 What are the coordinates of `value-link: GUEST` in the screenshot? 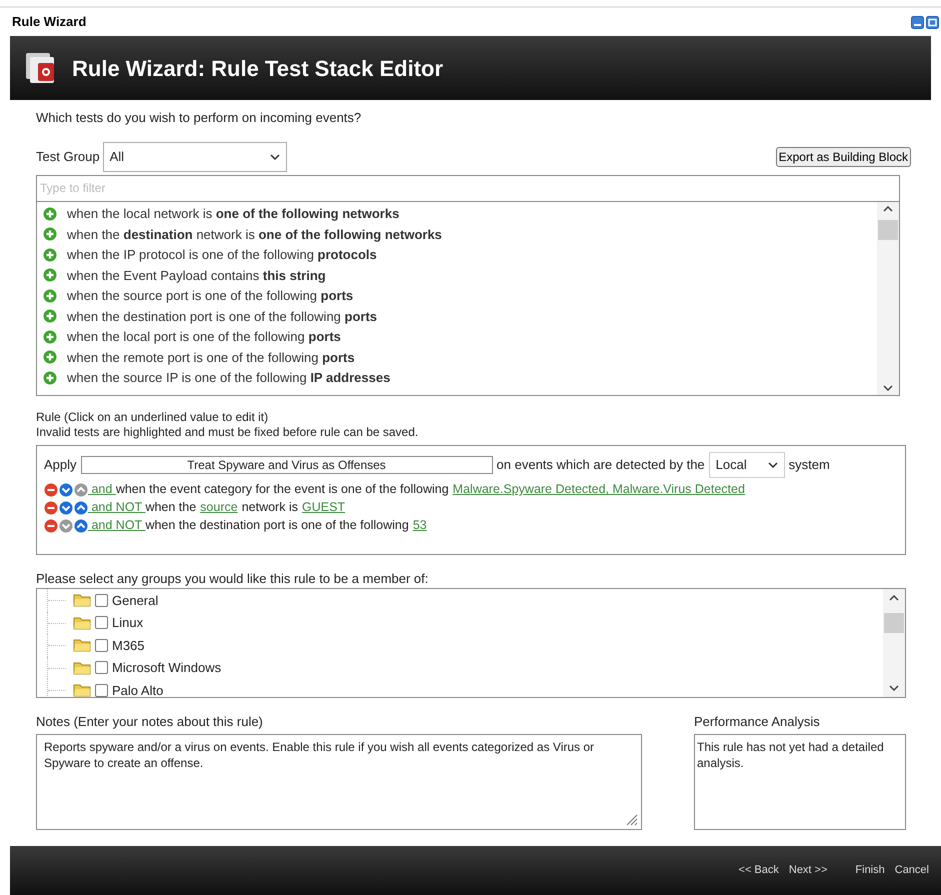 It's located at (324, 507).